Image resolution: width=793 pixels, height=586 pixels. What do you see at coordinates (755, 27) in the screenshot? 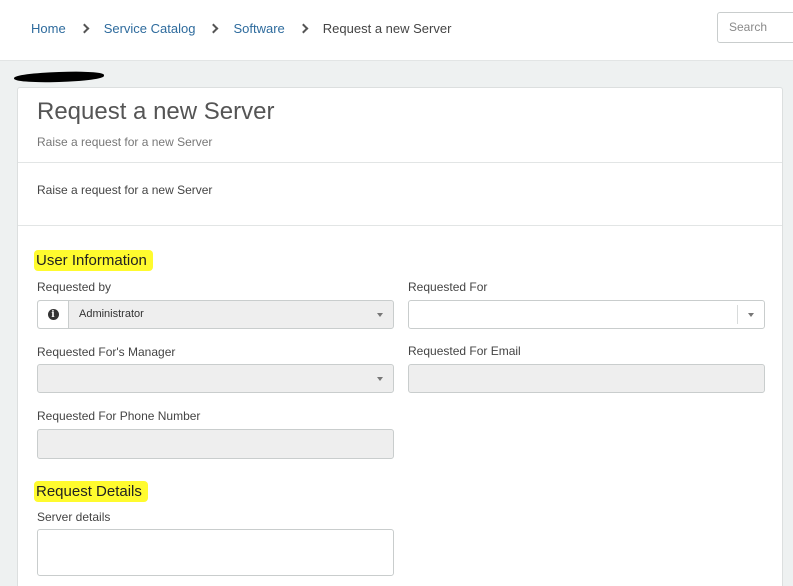
I see `search-input: Search` at bounding box center [755, 27].